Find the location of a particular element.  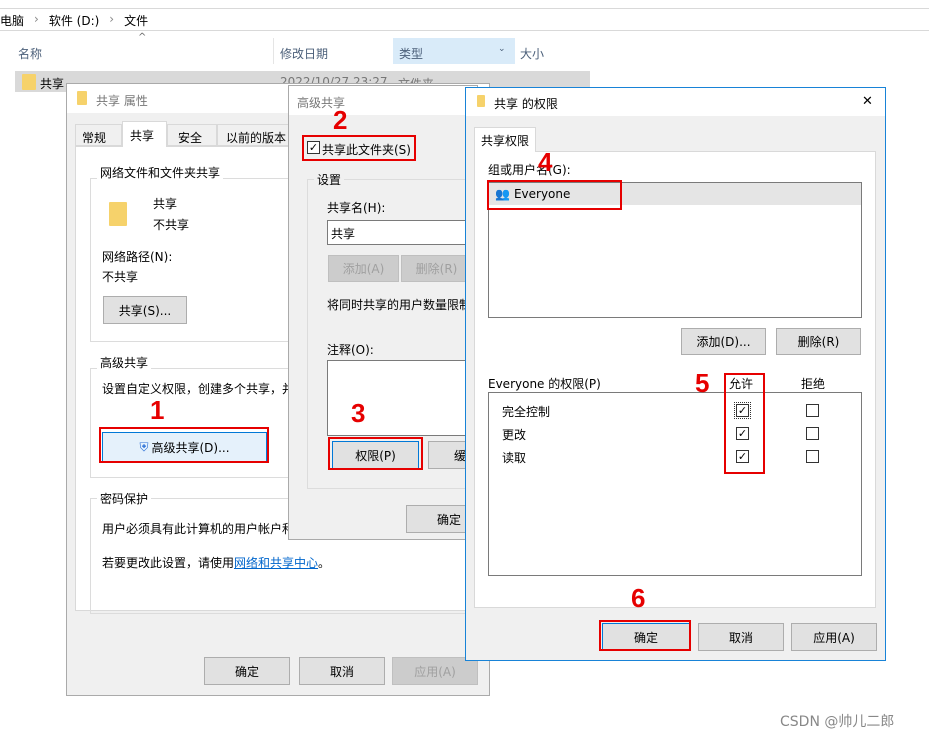

column-size: 大小 is located at coordinates (532, 53).